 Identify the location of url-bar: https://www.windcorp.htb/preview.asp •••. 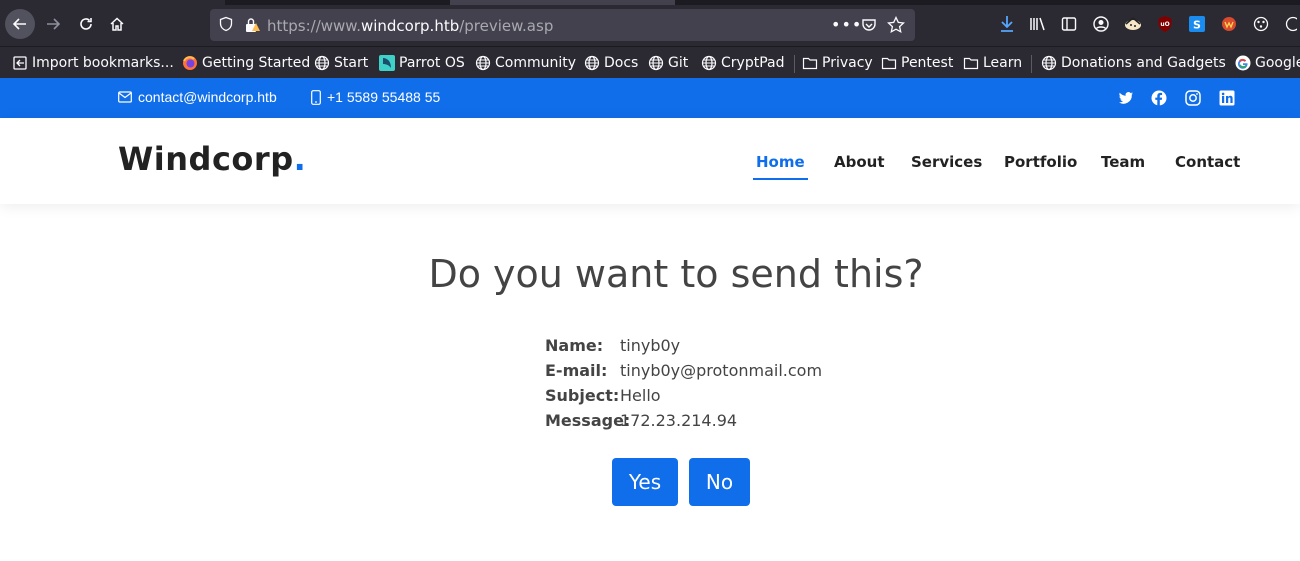
(562, 25).